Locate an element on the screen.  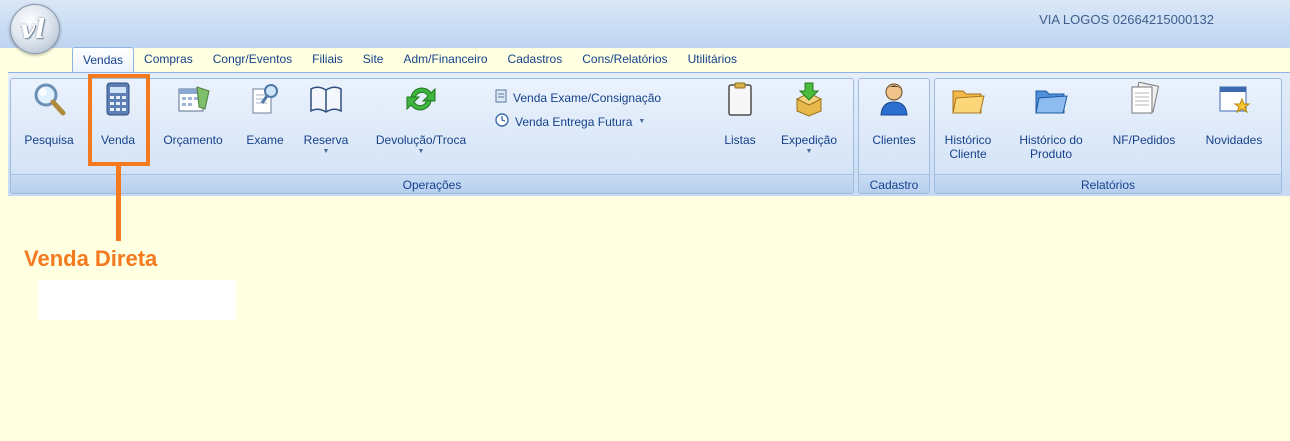
venda-entrega-futura-button: Venda Entrega Futura ▼ is located at coordinates (570, 121).